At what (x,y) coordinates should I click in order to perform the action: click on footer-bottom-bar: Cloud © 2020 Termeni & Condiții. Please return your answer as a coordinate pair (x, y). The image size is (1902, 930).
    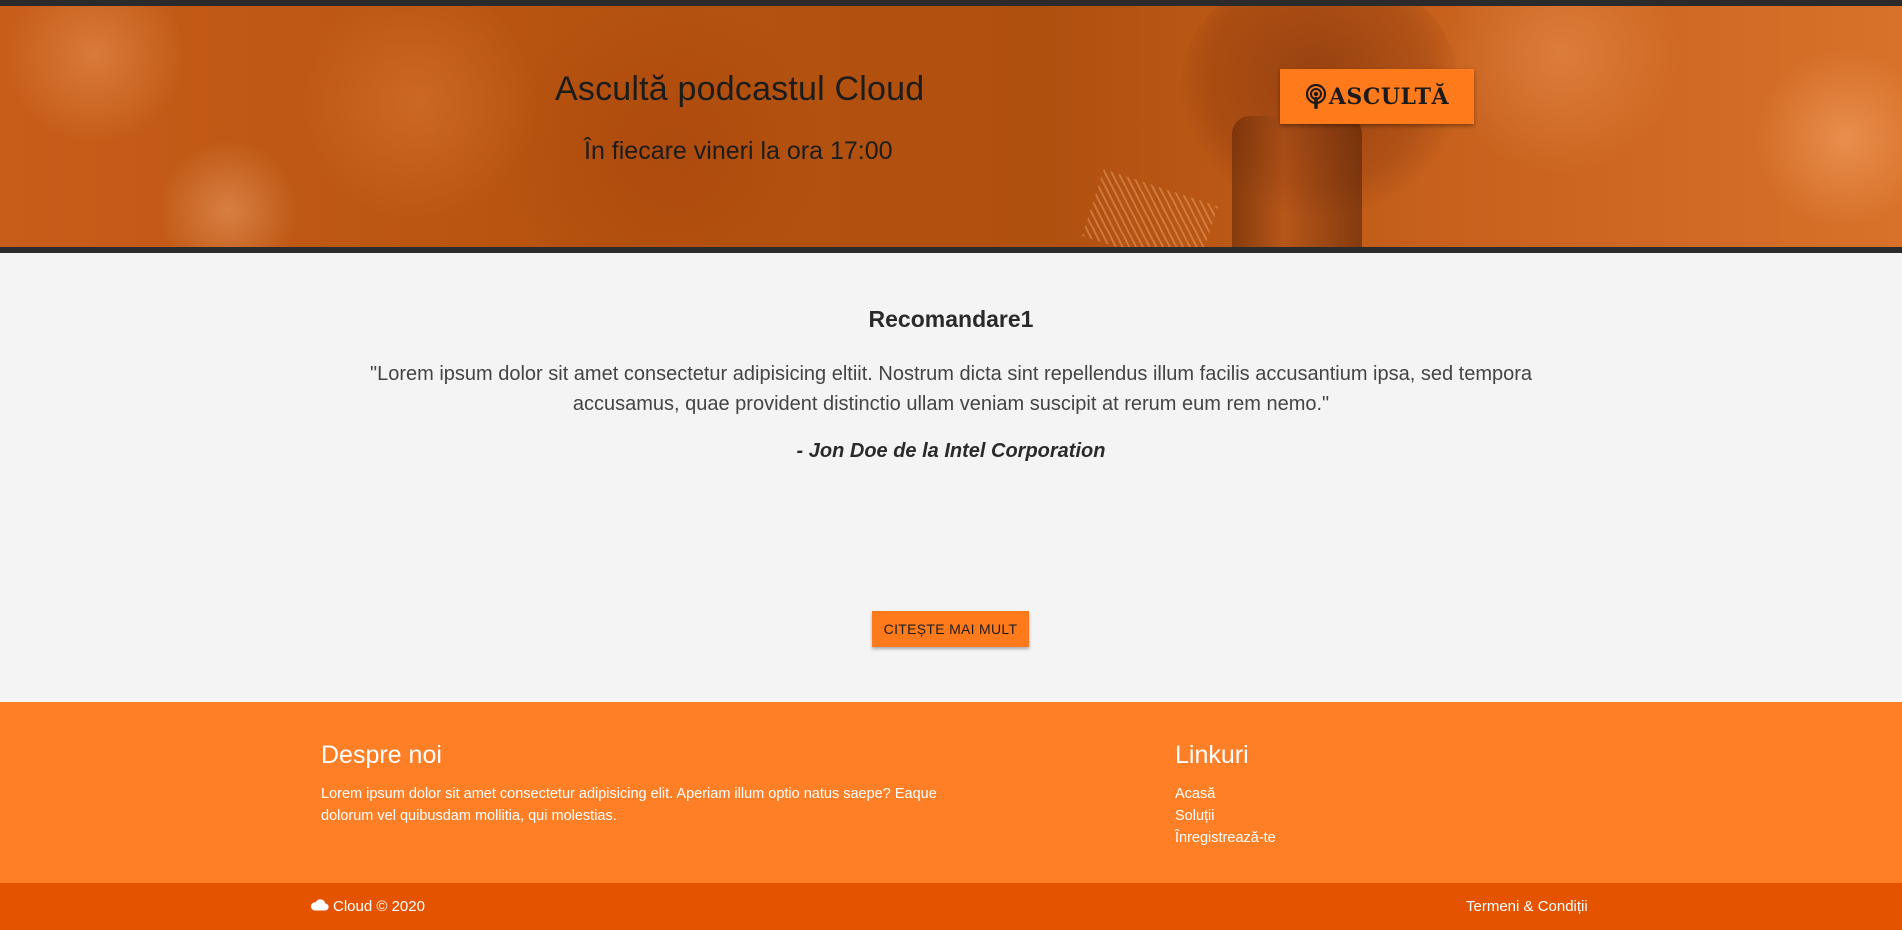
    Looking at the image, I should click on (951, 906).